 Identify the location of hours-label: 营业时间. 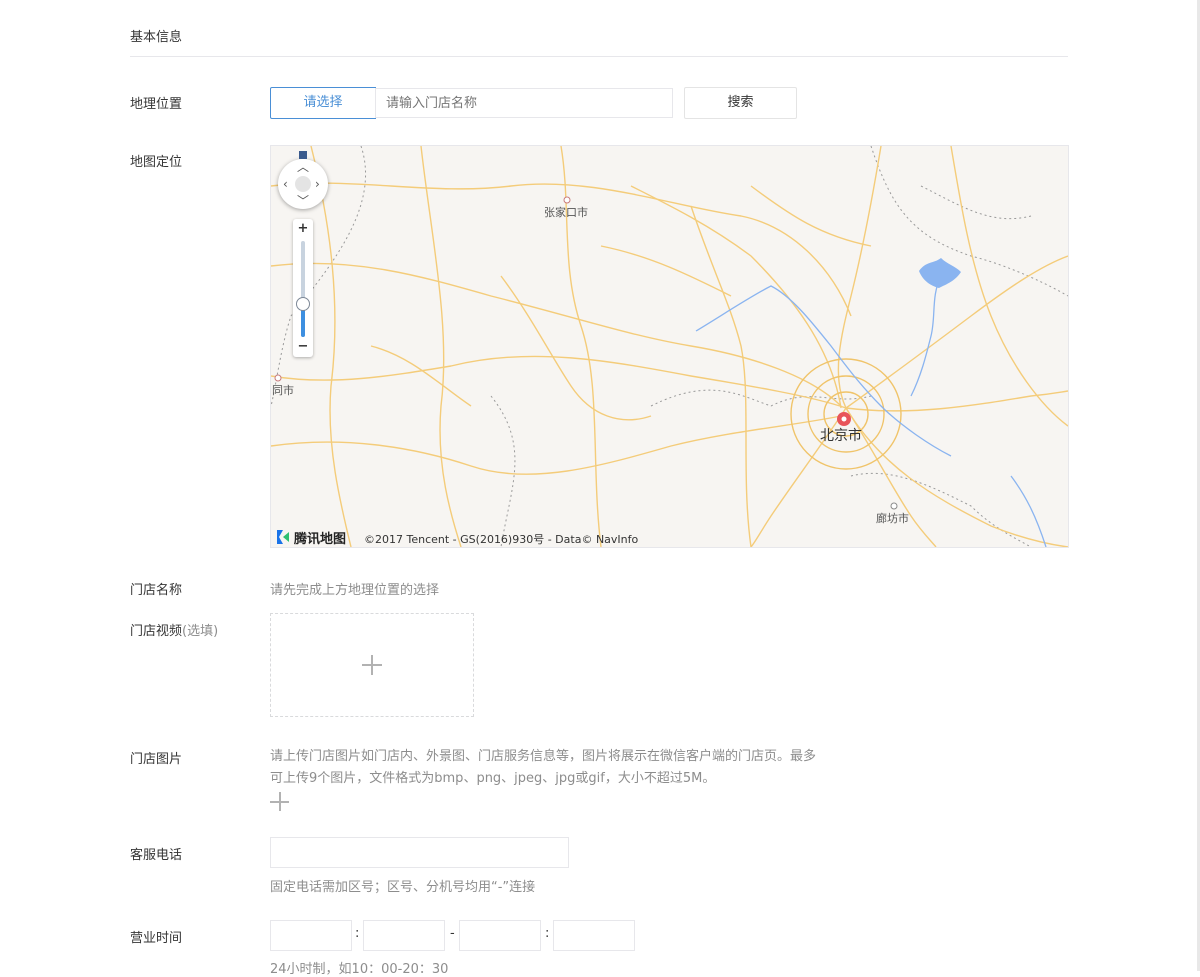
(156, 938).